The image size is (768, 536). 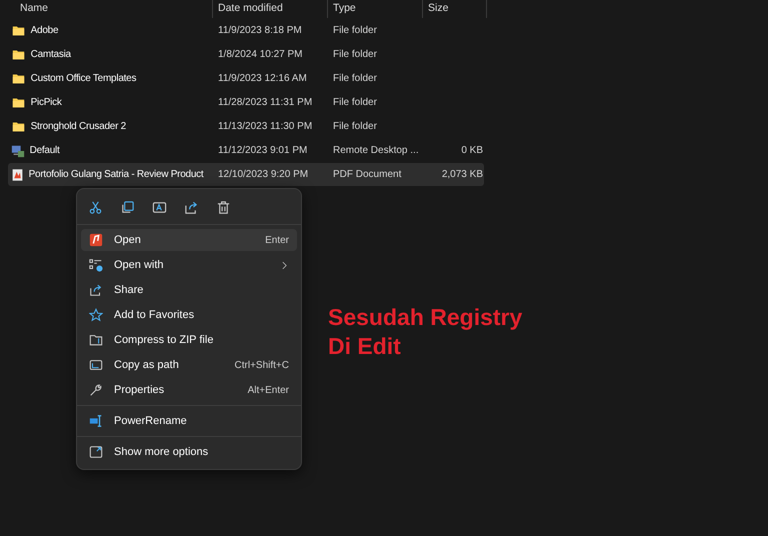 I want to click on zip-folder-icon, so click(x=96, y=340).